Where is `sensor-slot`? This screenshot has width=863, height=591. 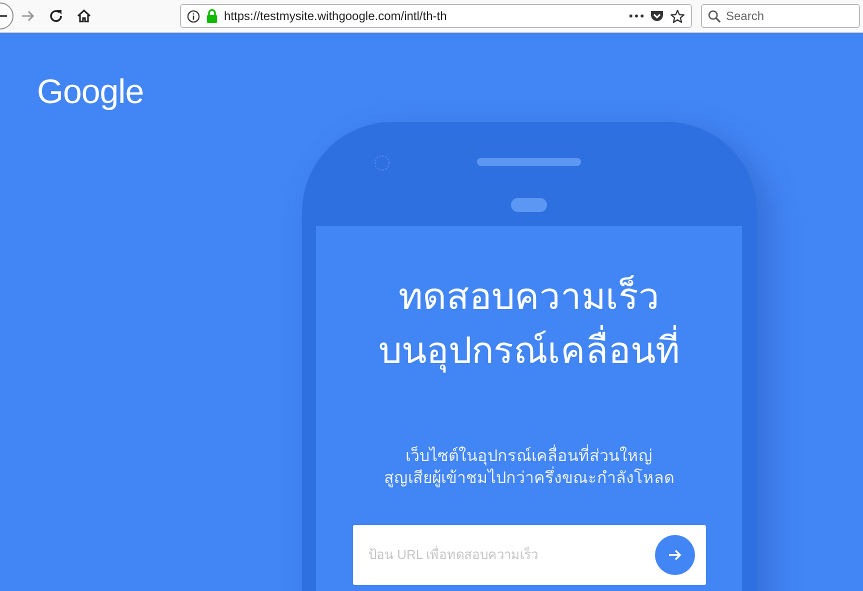 sensor-slot is located at coordinates (529, 205).